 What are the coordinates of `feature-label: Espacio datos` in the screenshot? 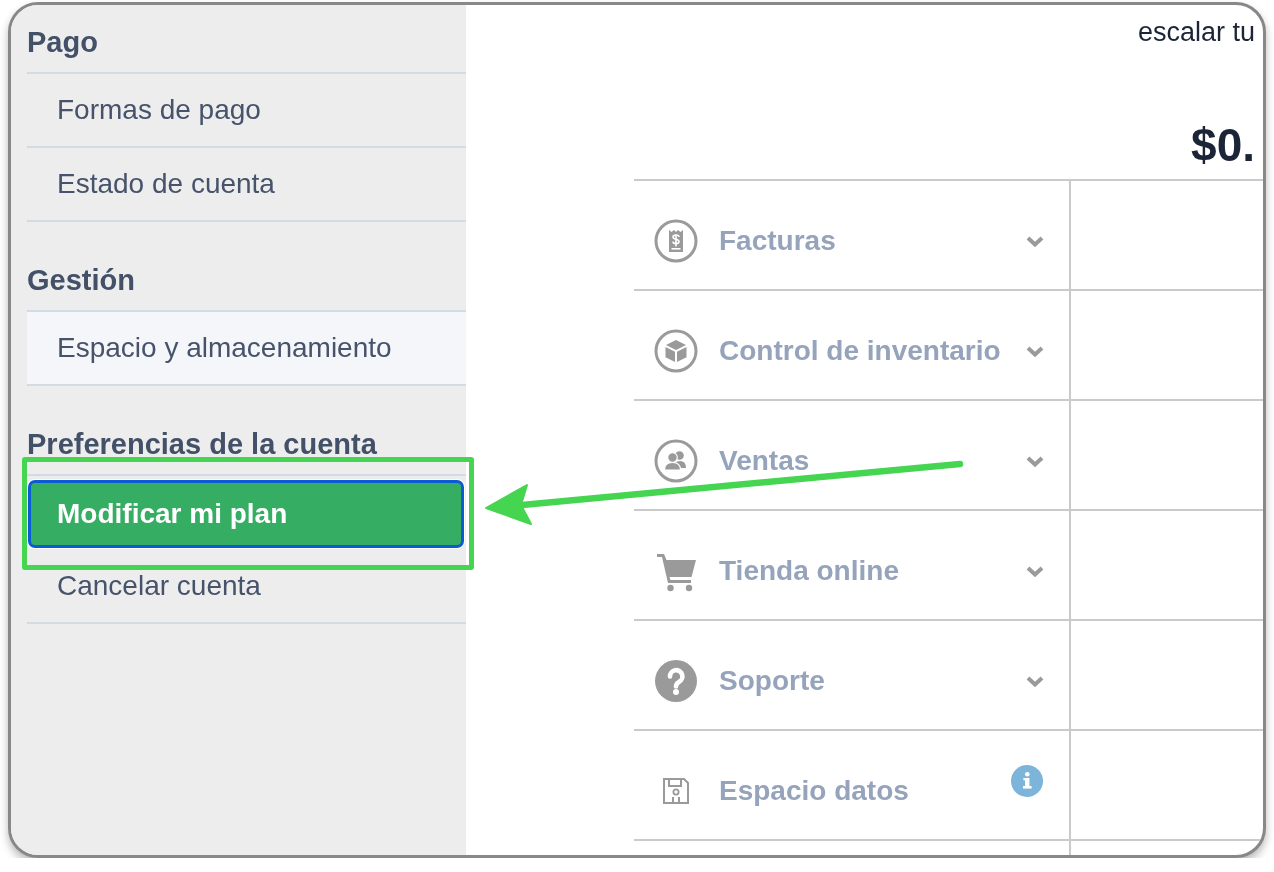 It's located at (814, 791).